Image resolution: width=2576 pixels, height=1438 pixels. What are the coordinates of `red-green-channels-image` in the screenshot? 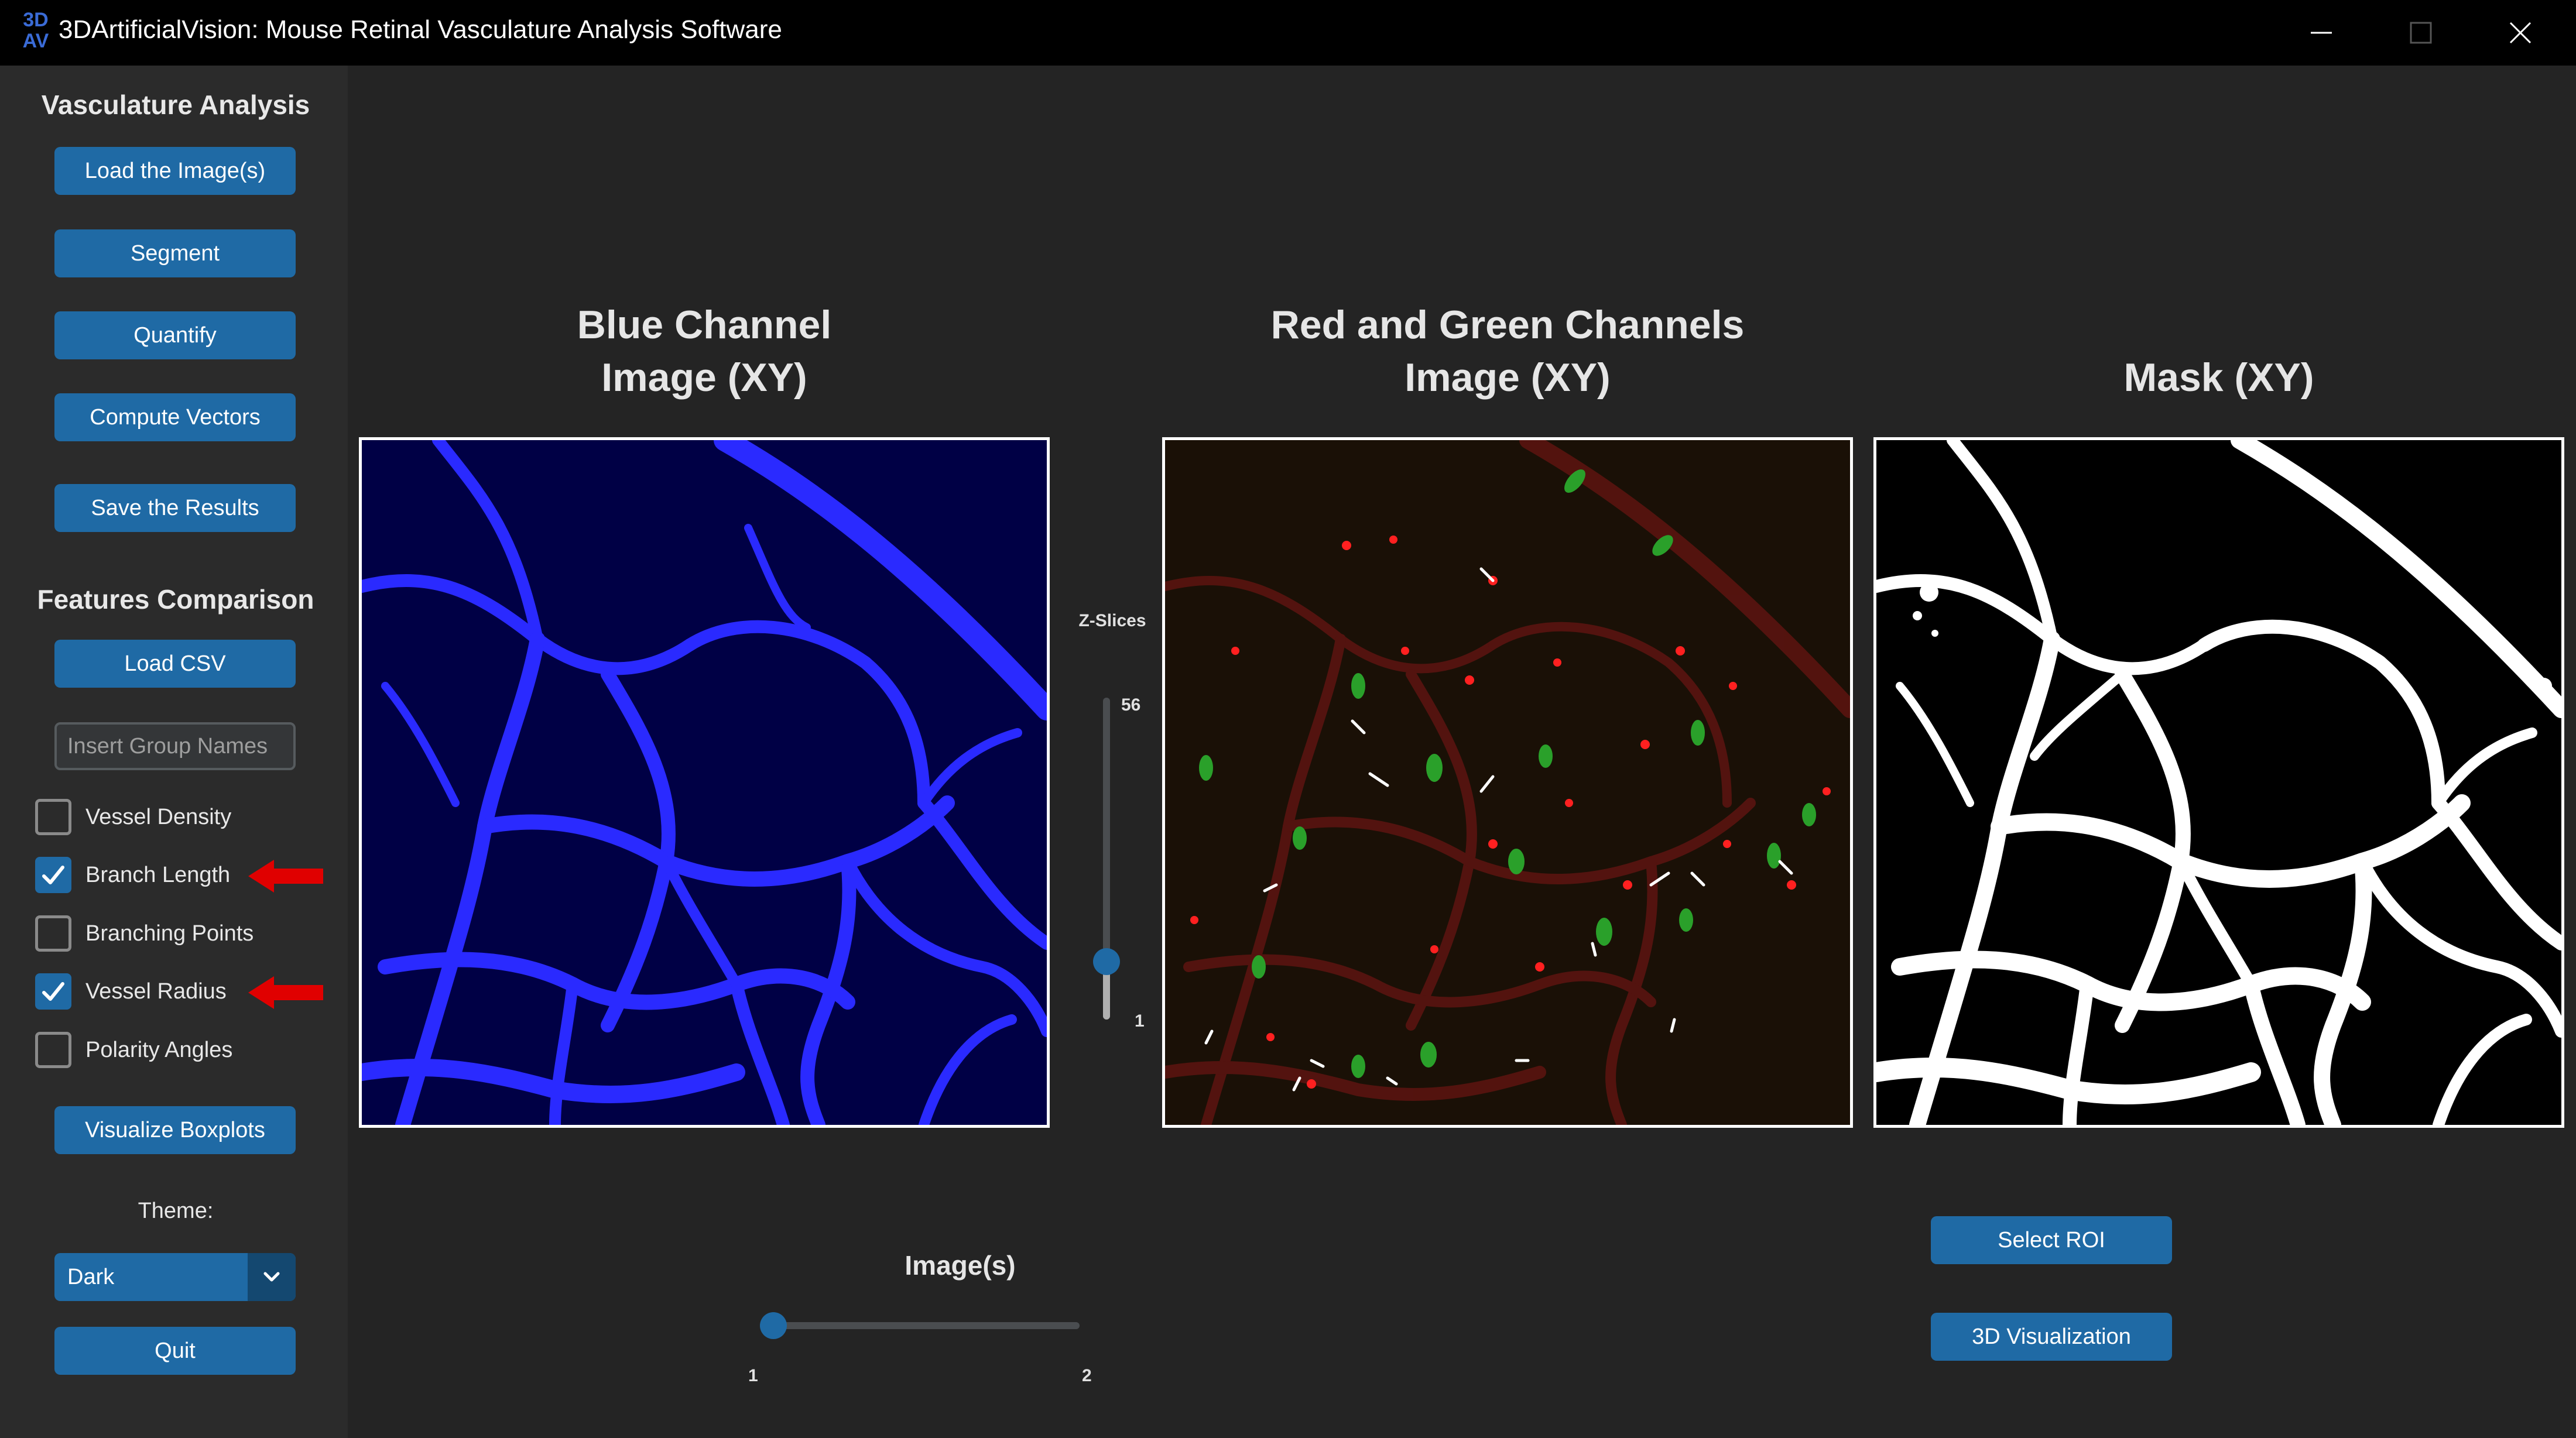 It's located at (1507, 782).